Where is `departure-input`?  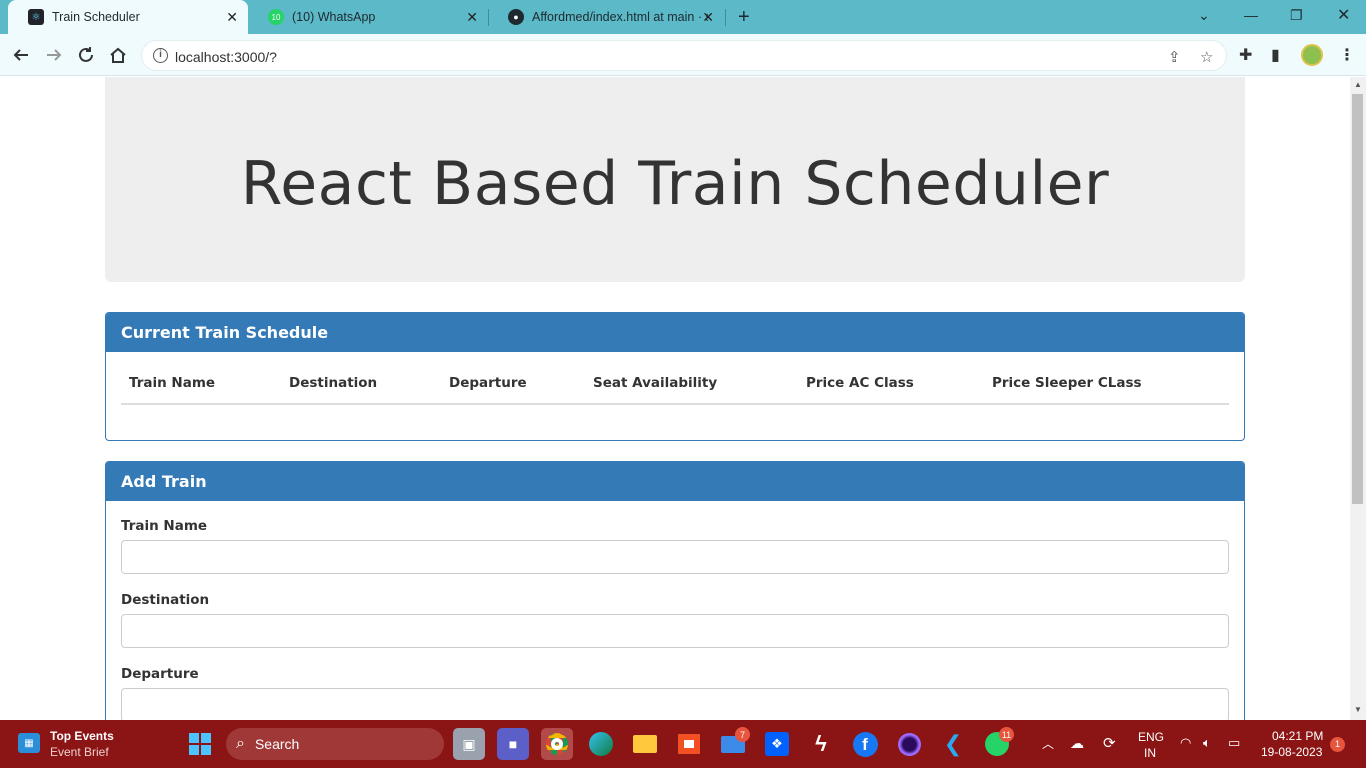
departure-input is located at coordinates (675, 704).